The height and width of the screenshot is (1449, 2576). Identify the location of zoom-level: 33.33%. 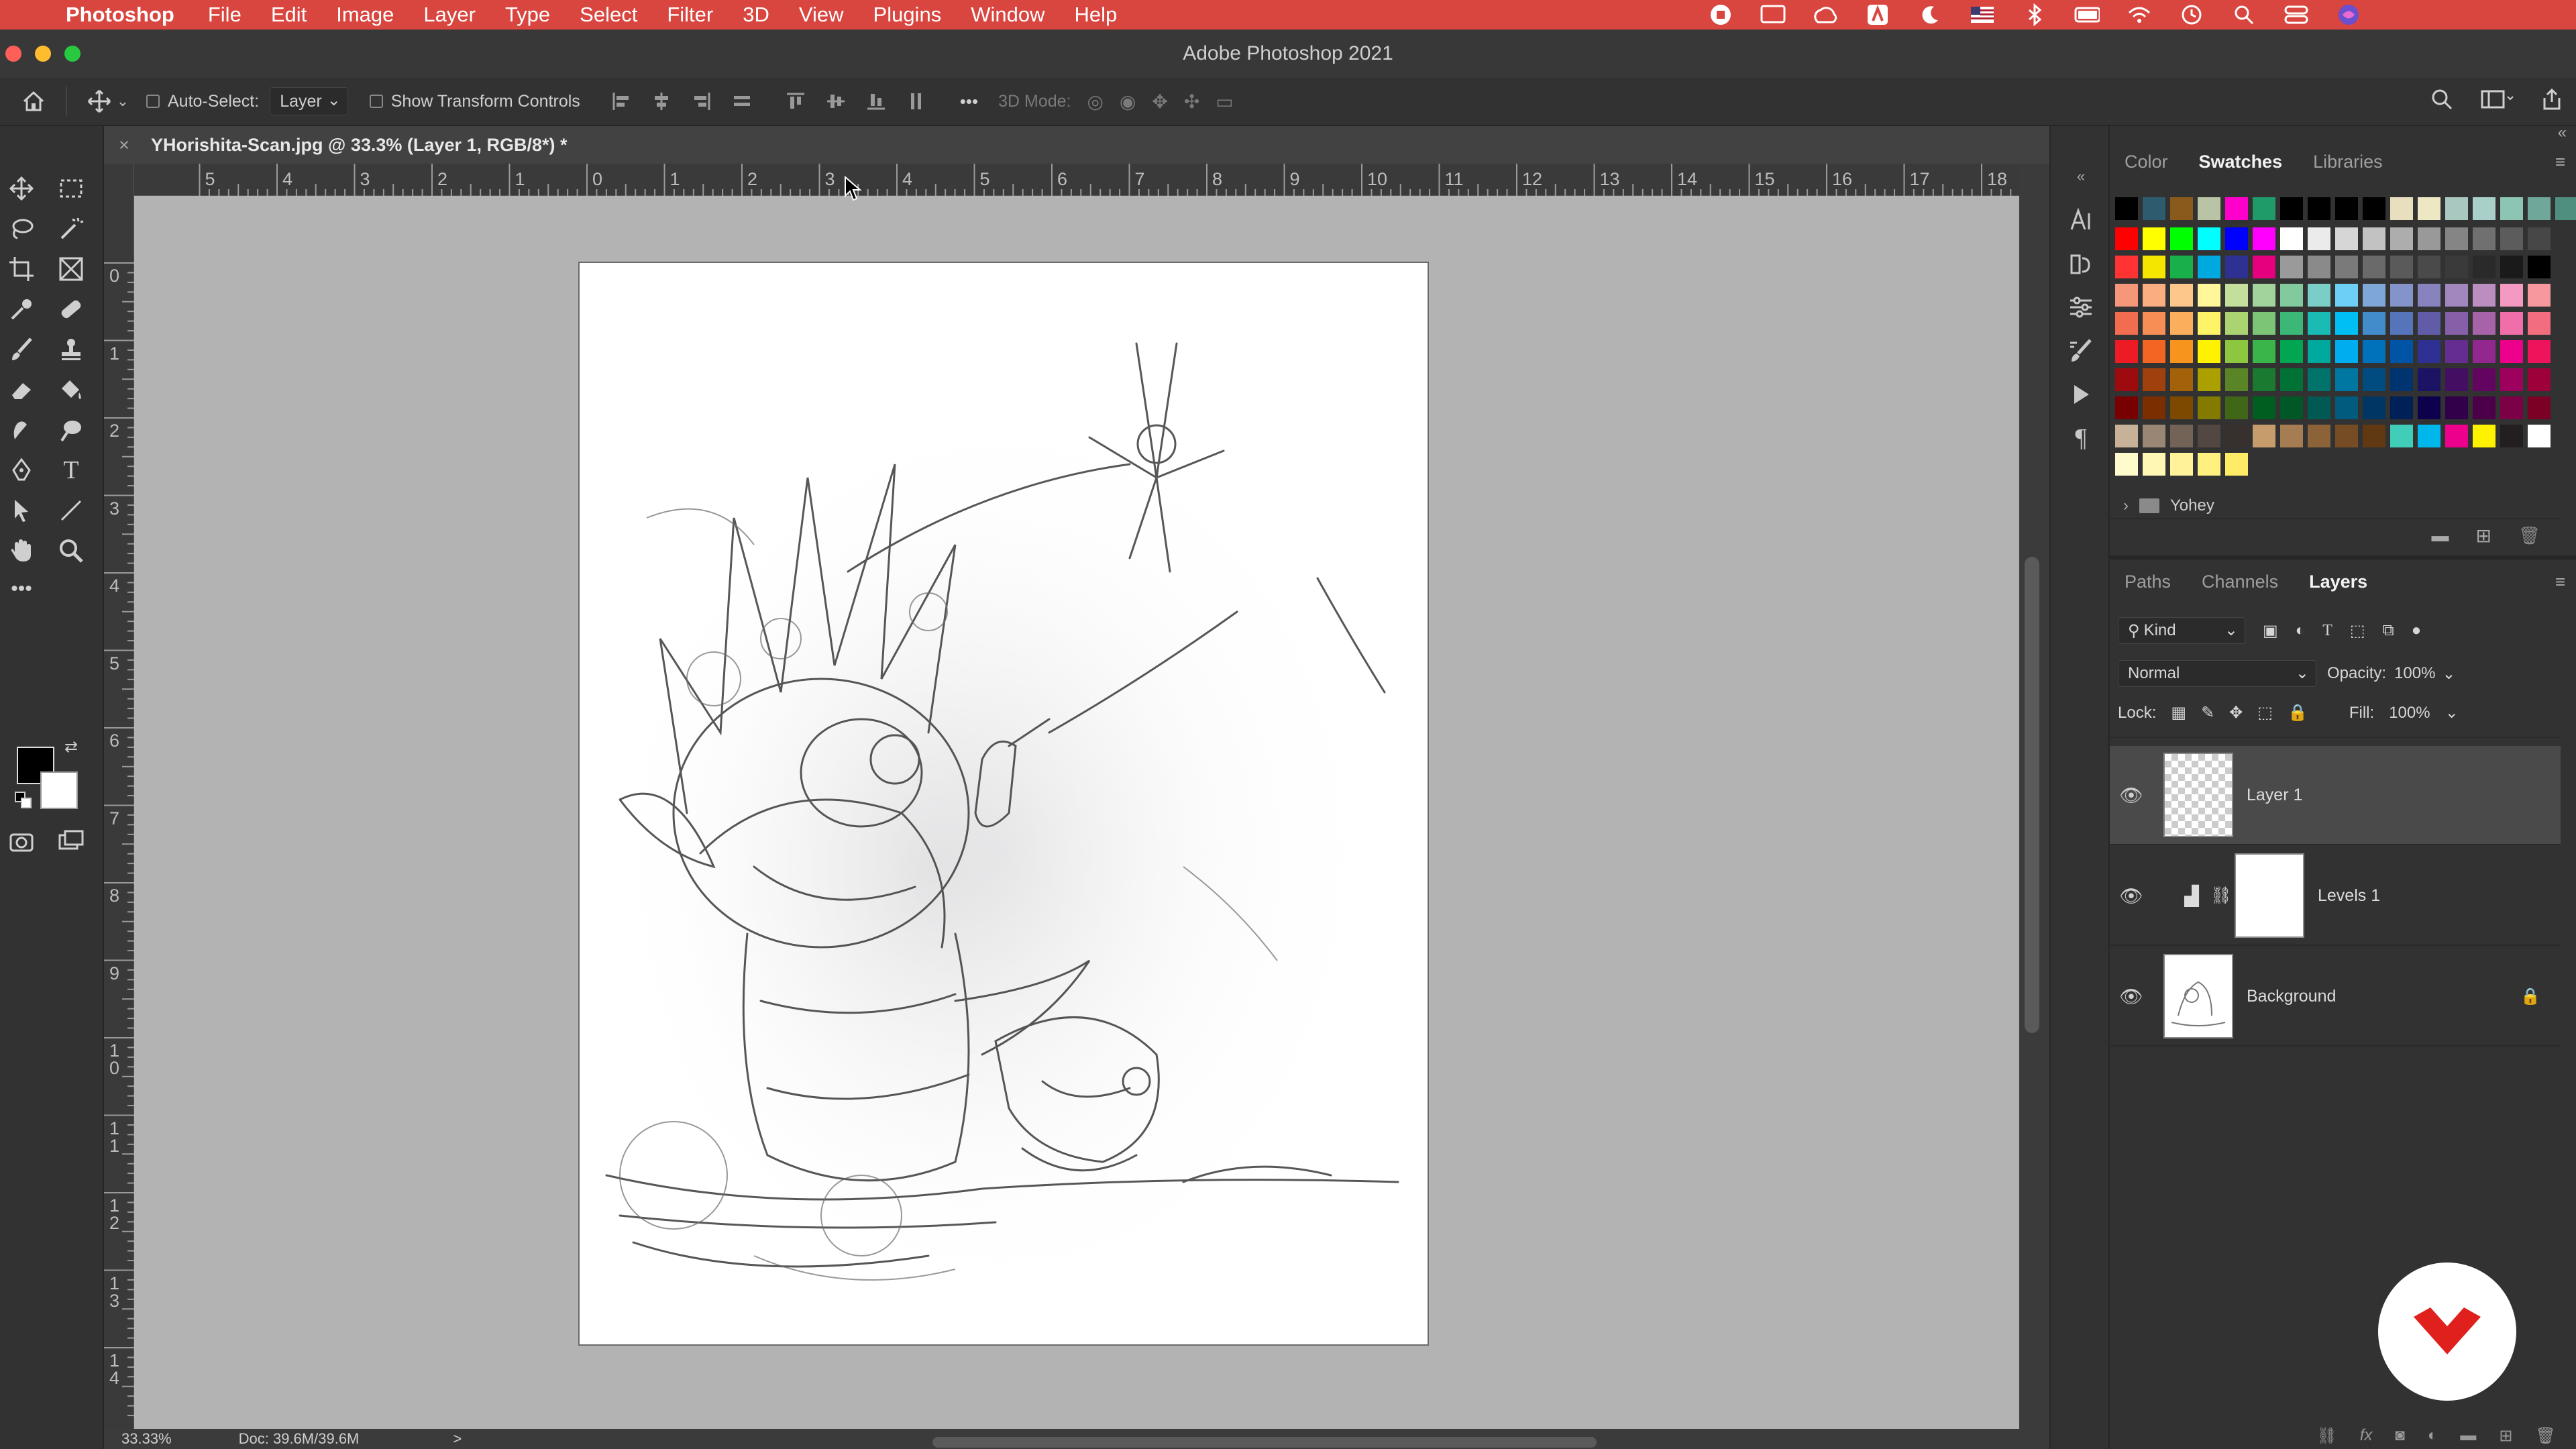
(146, 1439).